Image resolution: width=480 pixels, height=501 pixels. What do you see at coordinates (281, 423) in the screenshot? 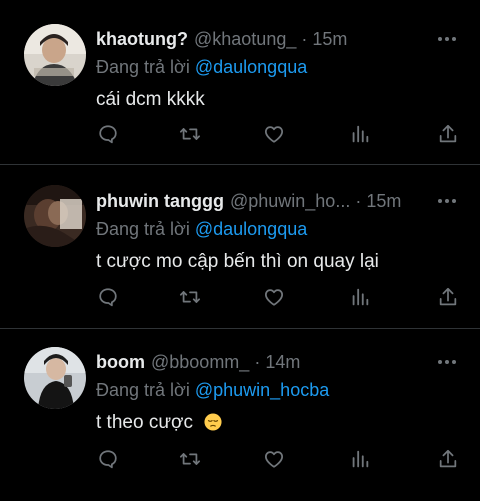
I see `tweet-text: t theo cược` at bounding box center [281, 423].